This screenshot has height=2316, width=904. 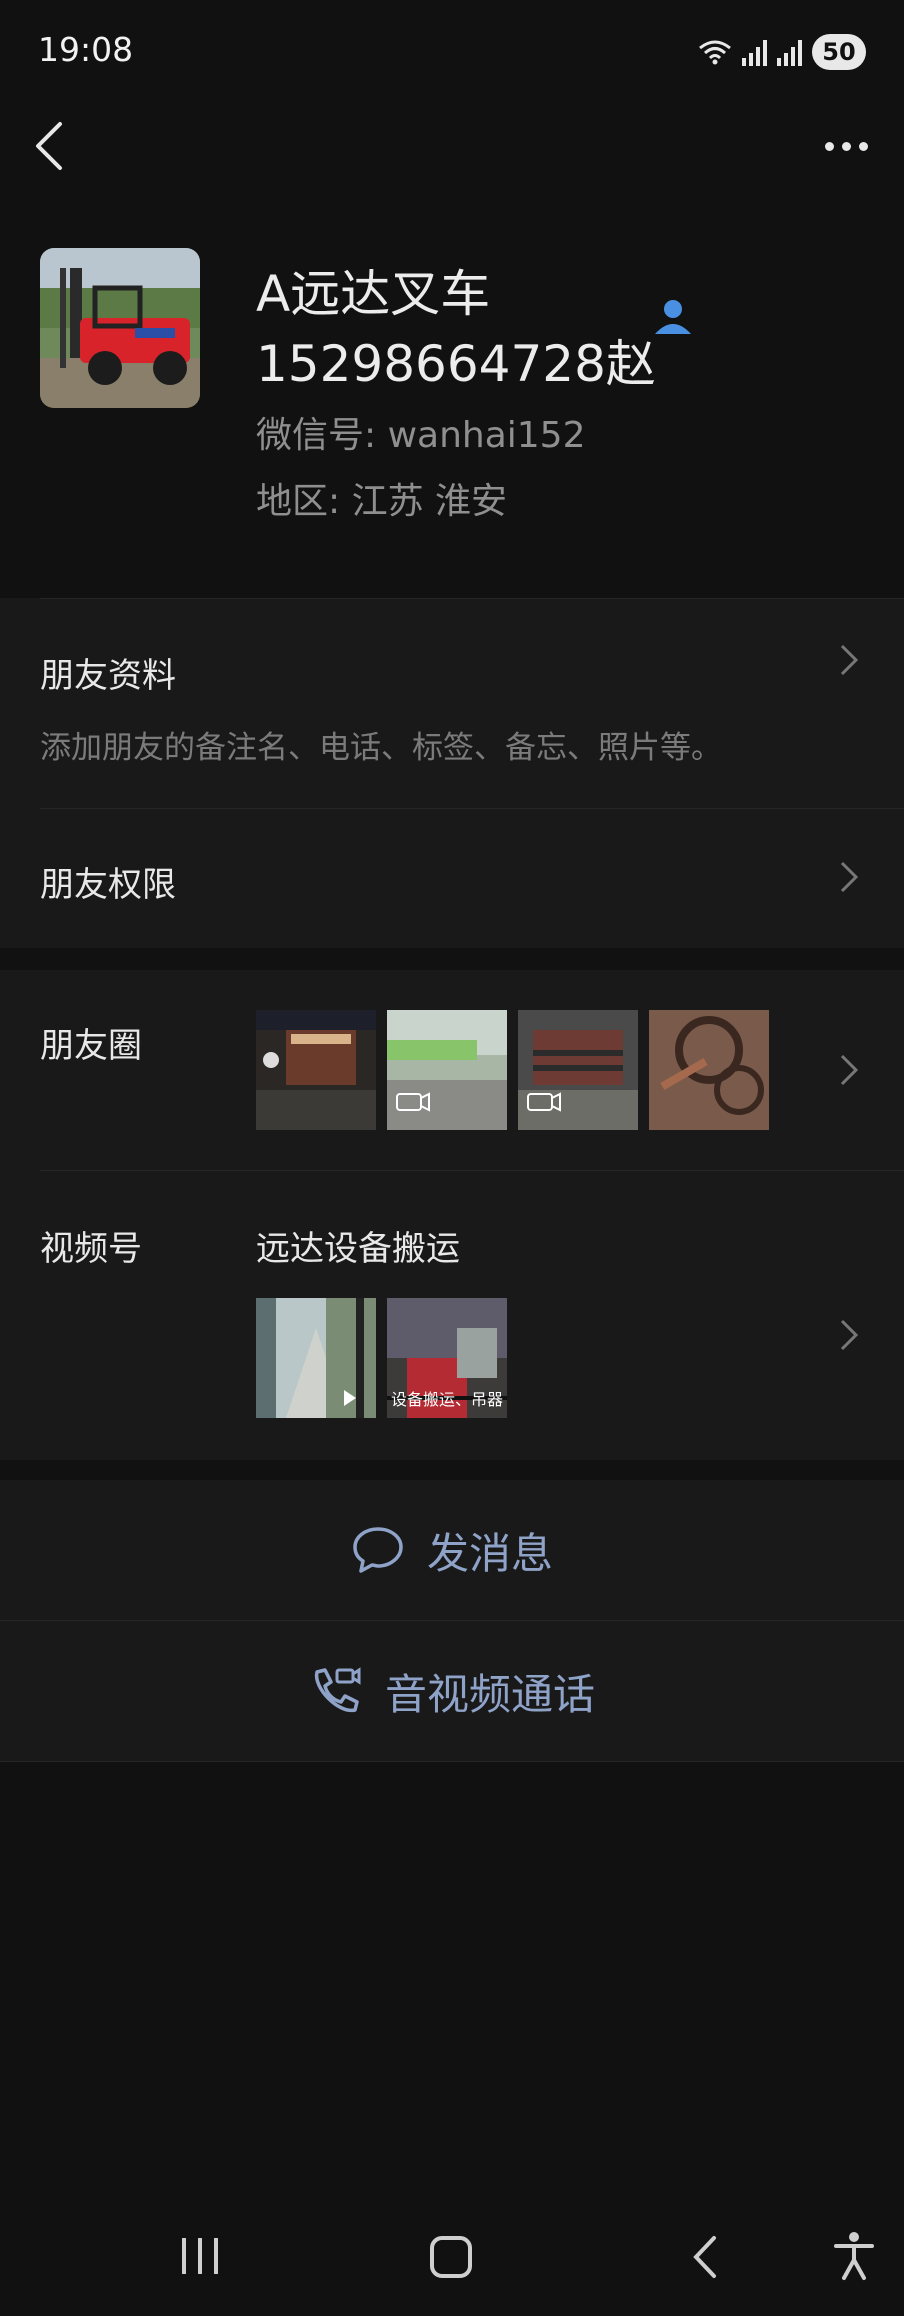 I want to click on region: 地区: 江苏 淮安, so click(x=382, y=501).